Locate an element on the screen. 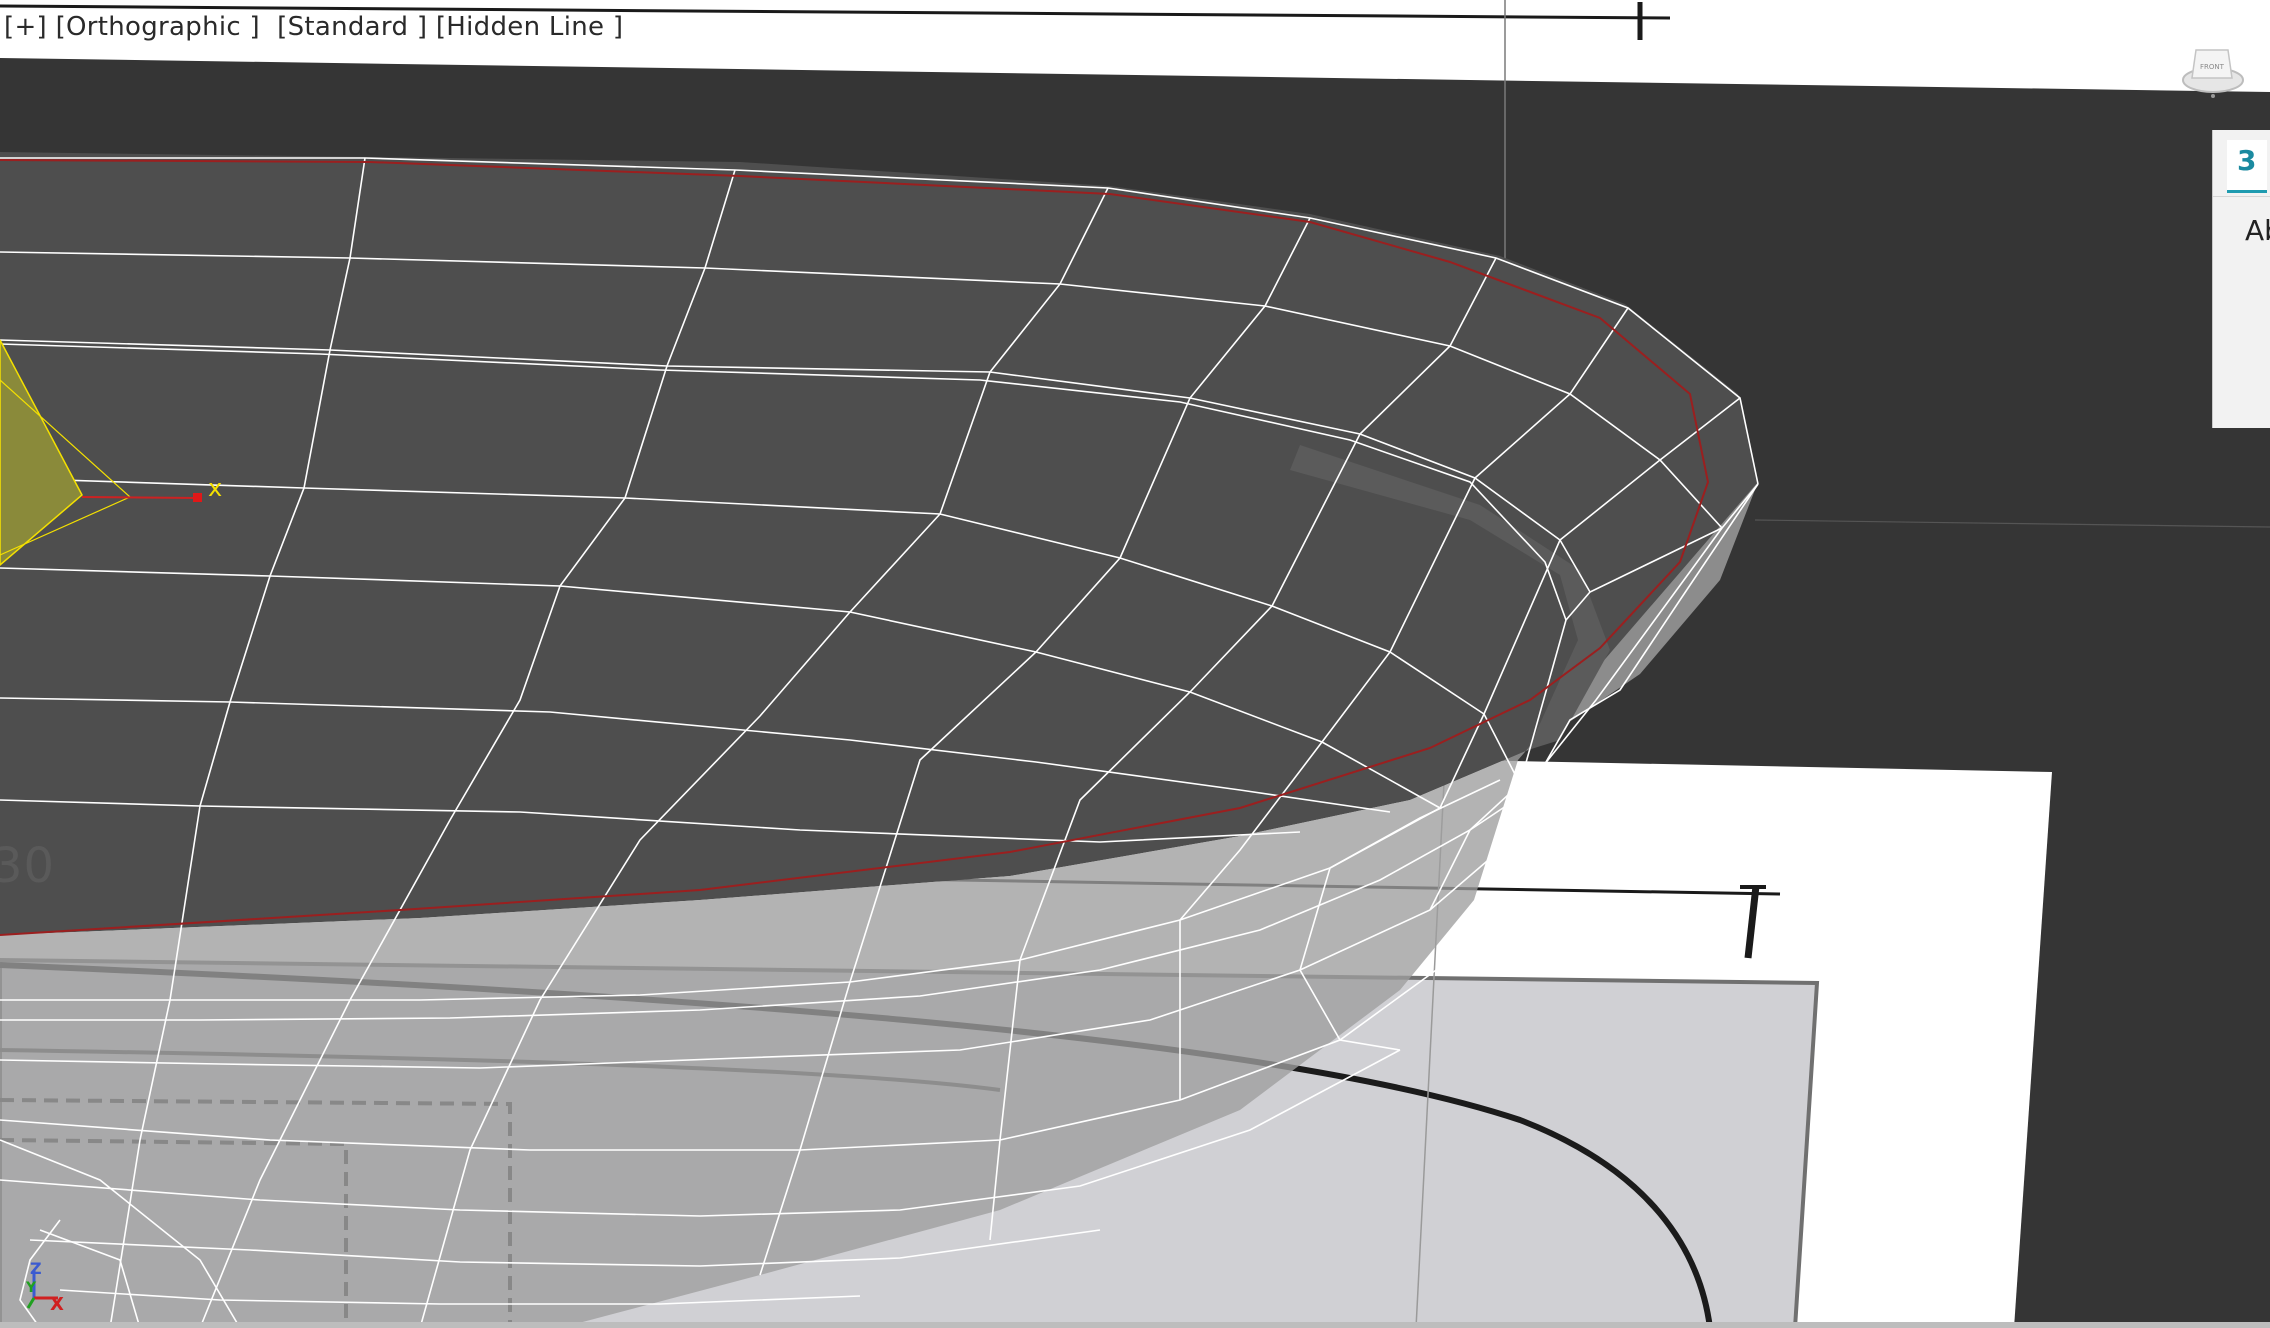 This screenshot has width=2270, height=1328. popup-title: Ab is located at coordinates (2257, 230).